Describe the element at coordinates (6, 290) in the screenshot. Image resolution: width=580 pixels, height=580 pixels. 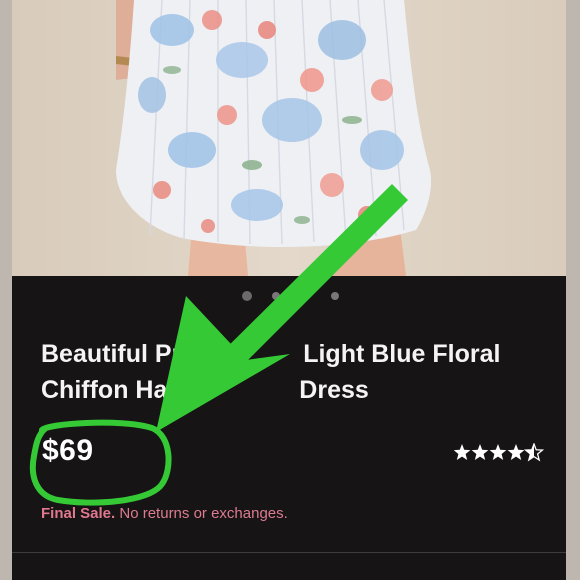
I see `frame-edge-left` at that location.